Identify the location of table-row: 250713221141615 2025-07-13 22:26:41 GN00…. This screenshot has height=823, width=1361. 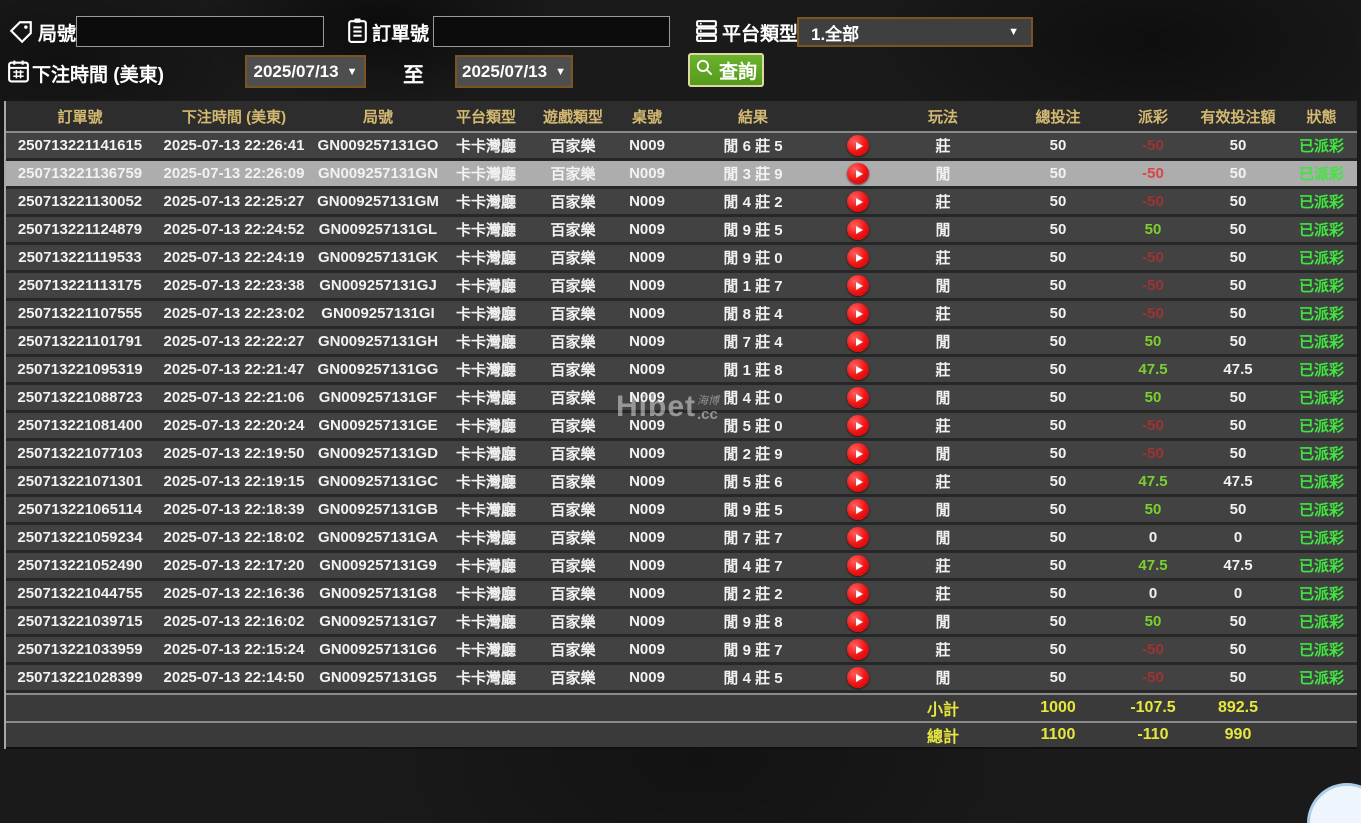
(681, 147).